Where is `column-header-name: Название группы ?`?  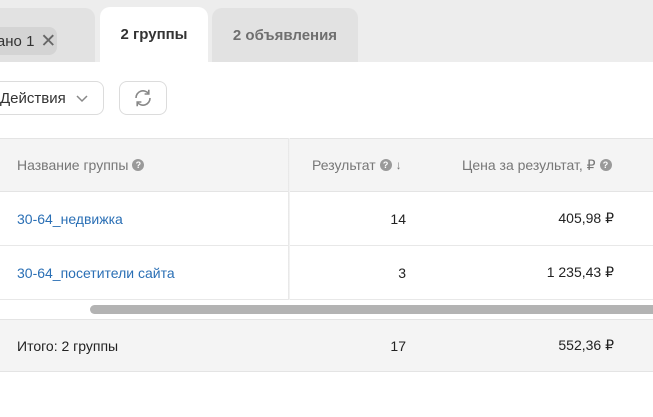 column-header-name: Название группы ? is located at coordinates (81, 165).